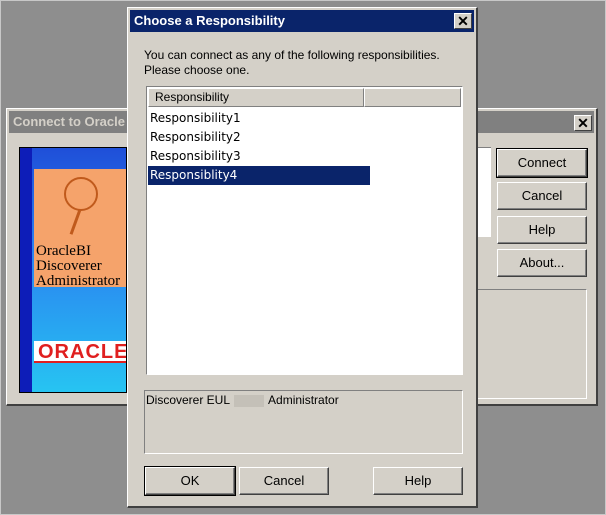  Describe the element at coordinates (532, 344) in the screenshot. I see `connect-options-panel` at that location.